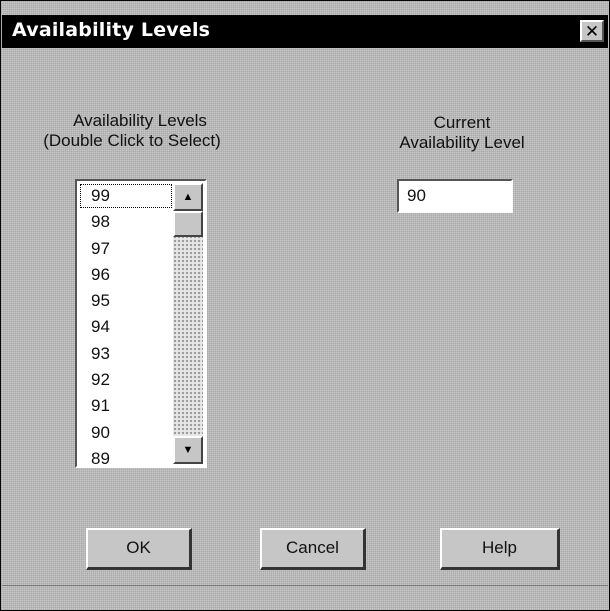 The height and width of the screenshot is (611, 610). I want to click on levels-label-line1: Availability Levels, so click(140, 120).